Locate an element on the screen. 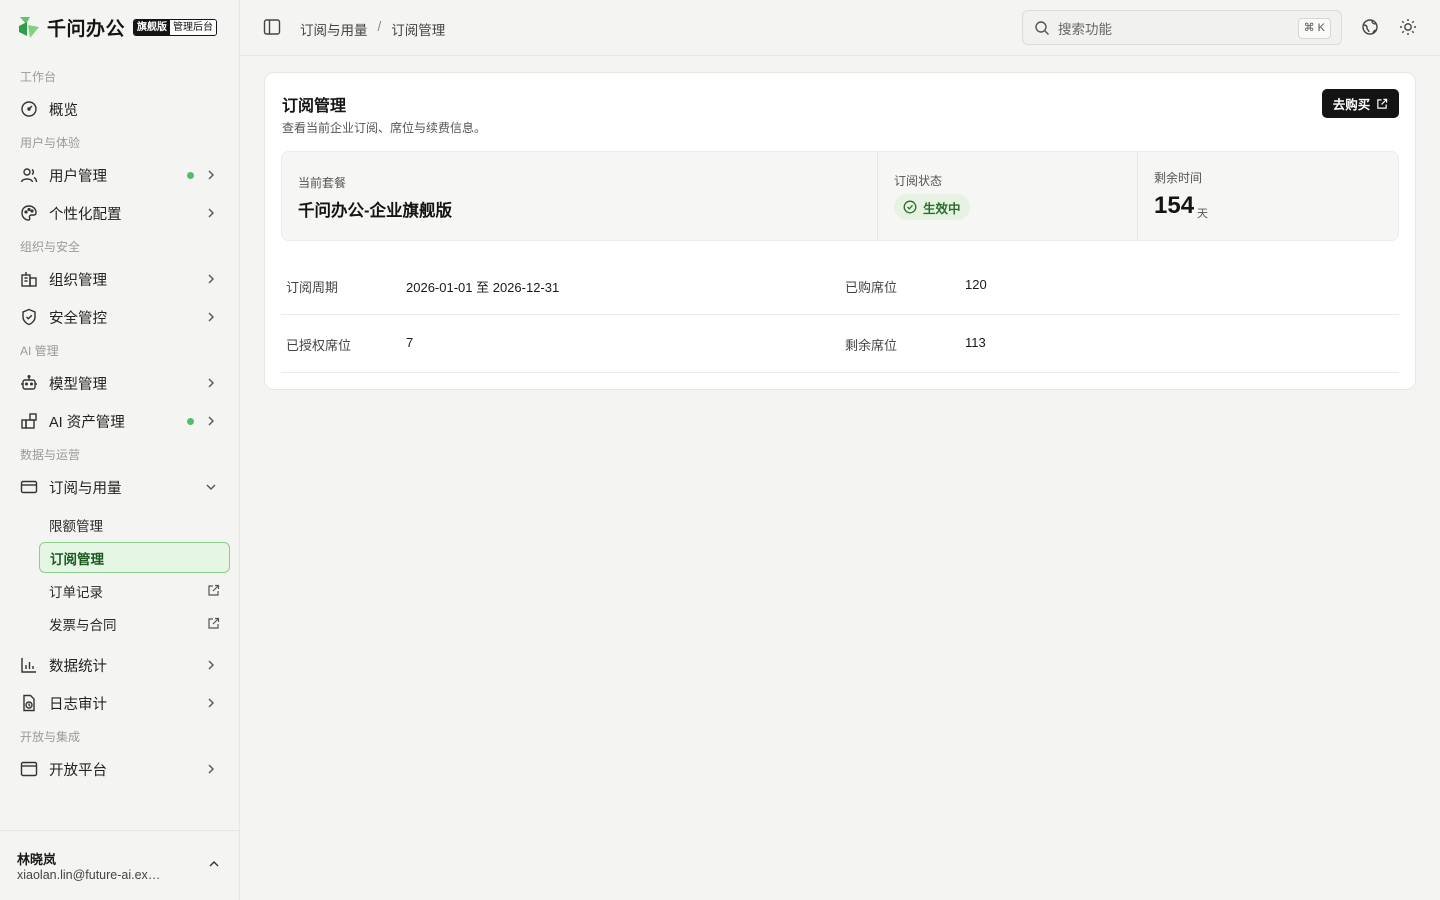 This screenshot has height=900, width=1440. bot-icon is located at coordinates (29, 383).